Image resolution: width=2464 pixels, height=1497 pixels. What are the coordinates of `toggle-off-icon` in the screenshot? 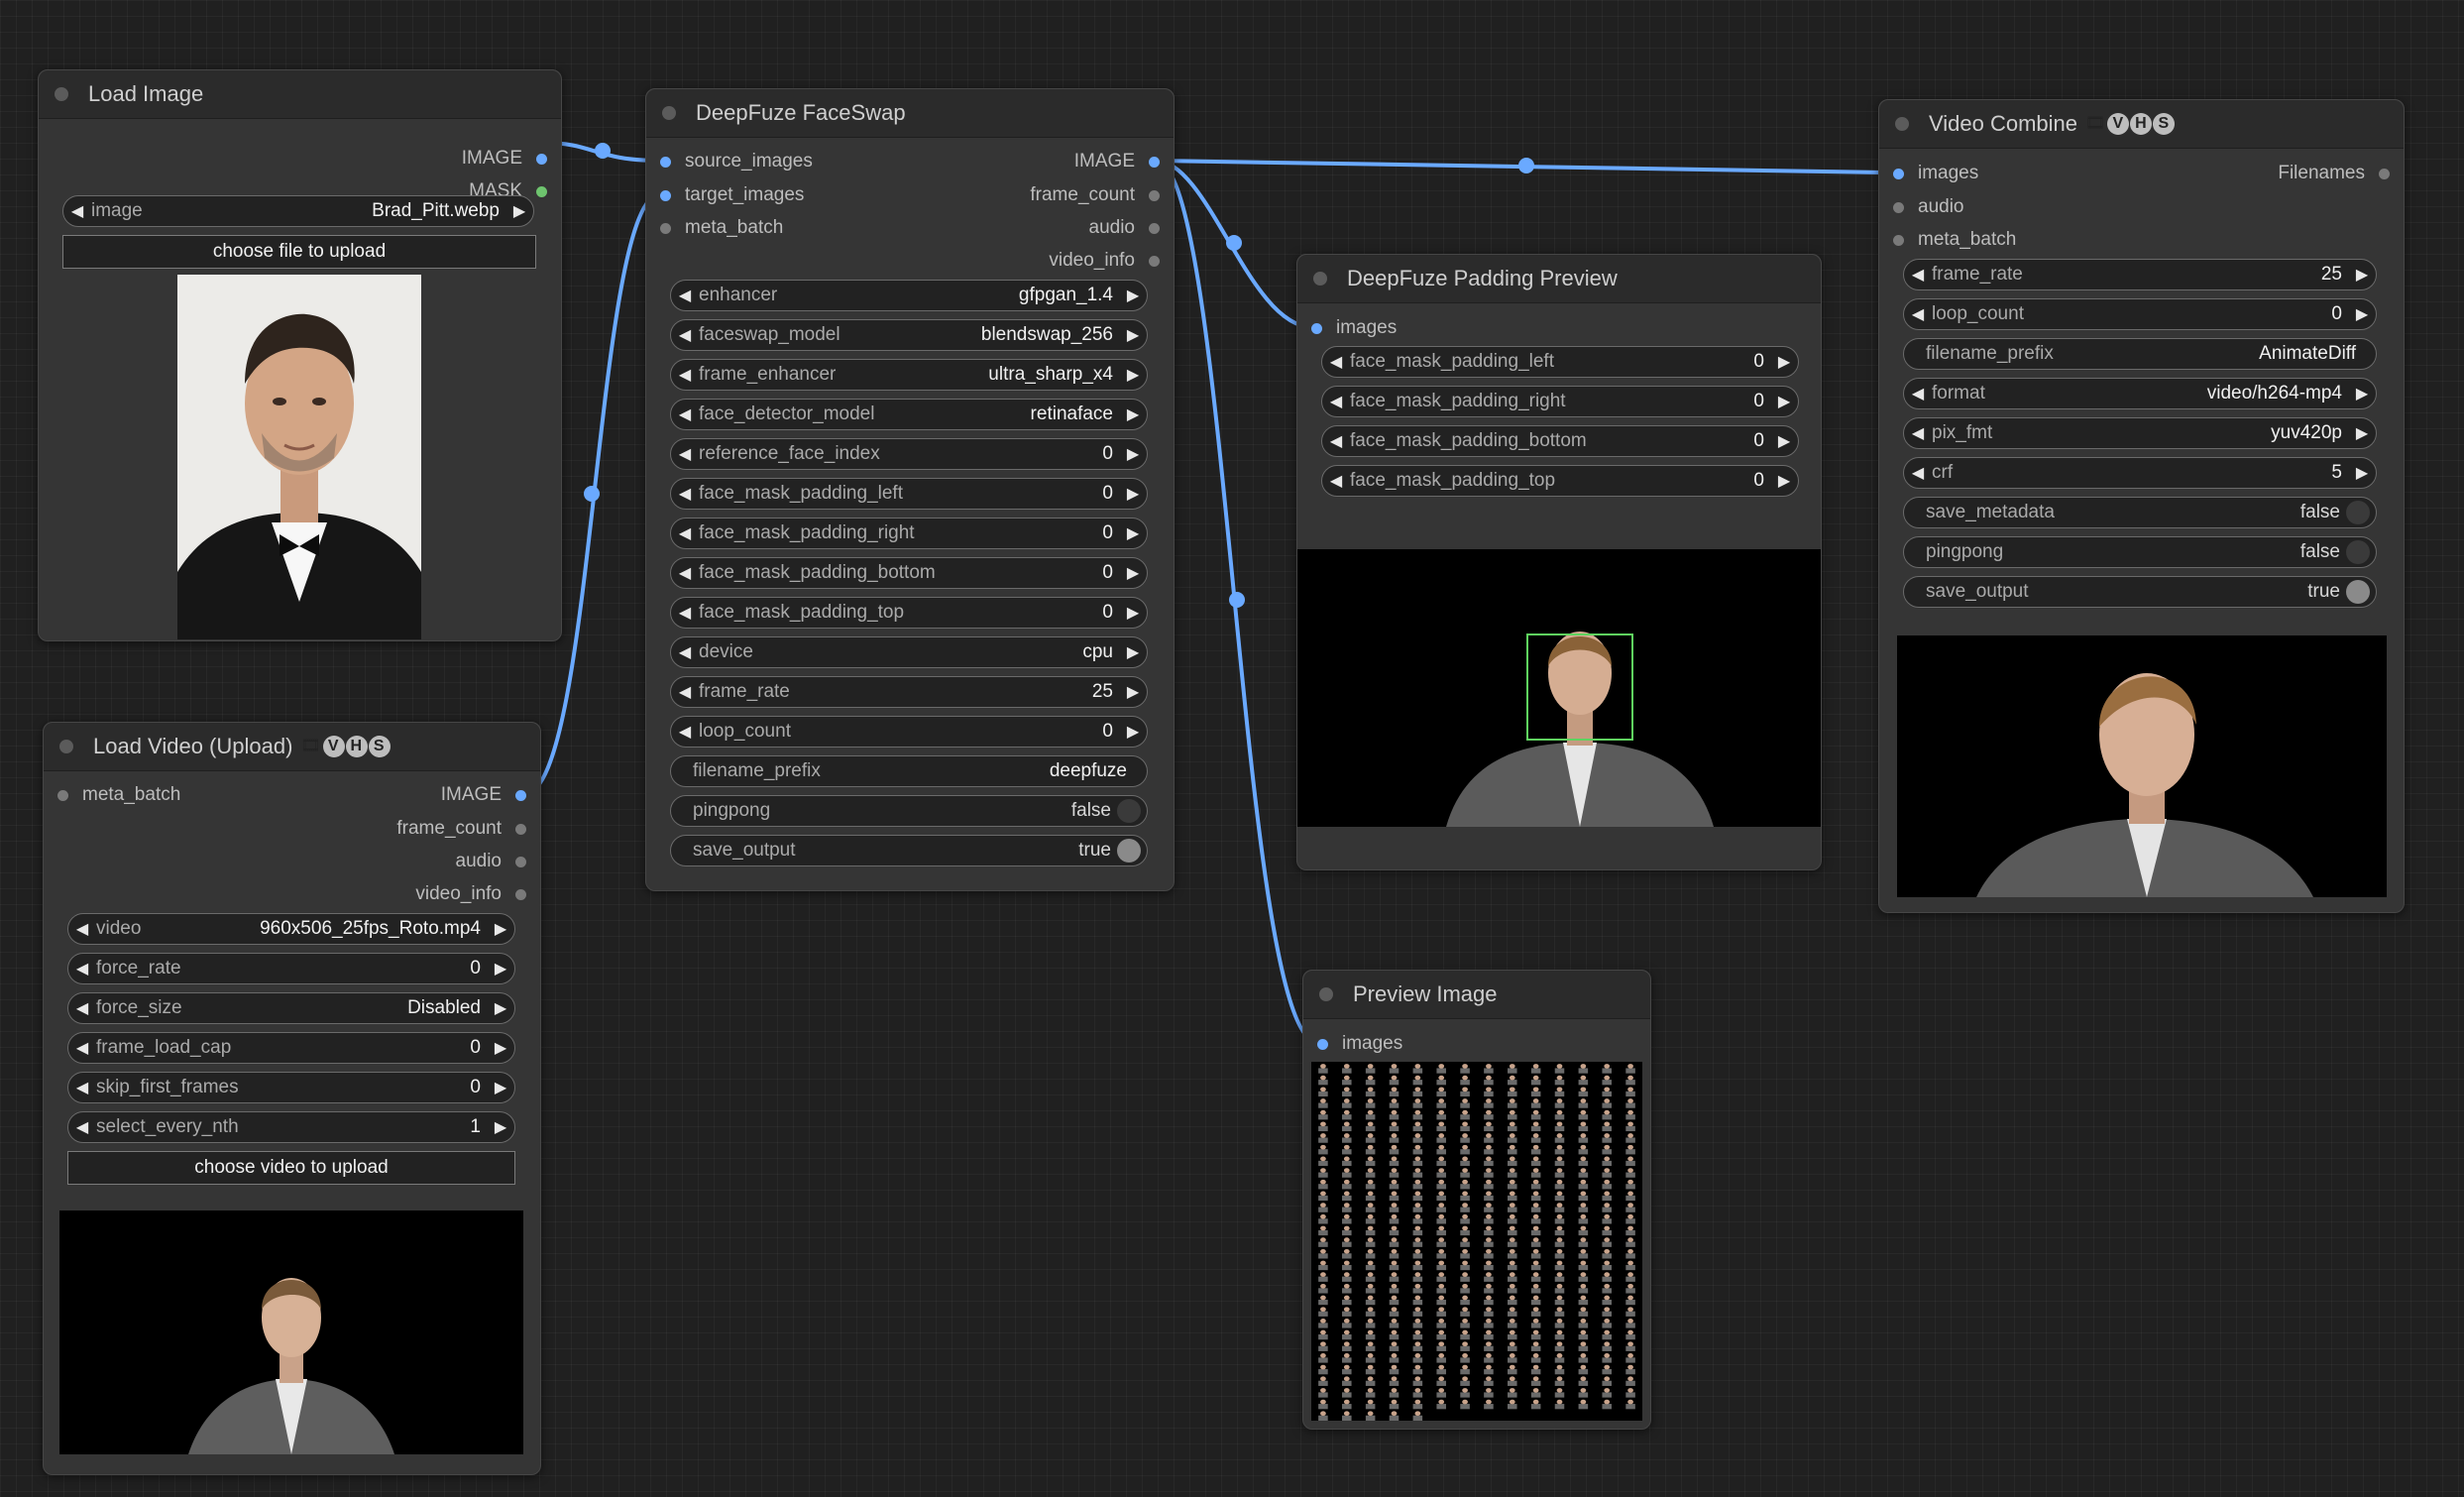 It's located at (2358, 552).